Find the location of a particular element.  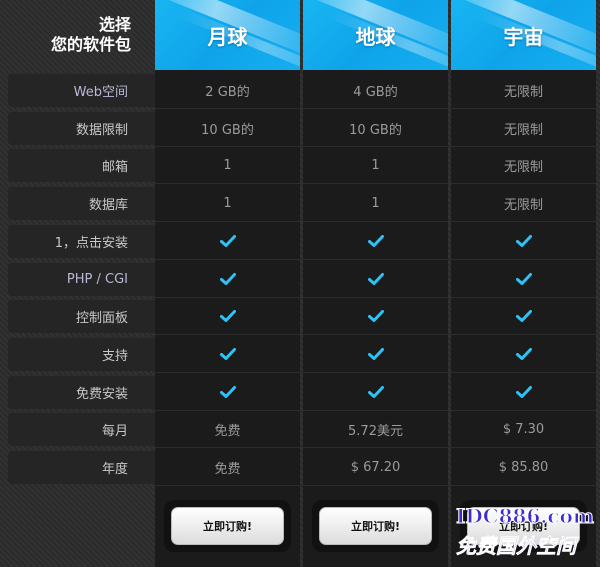

feature-value-universe: $ 7.30 is located at coordinates (523, 429).